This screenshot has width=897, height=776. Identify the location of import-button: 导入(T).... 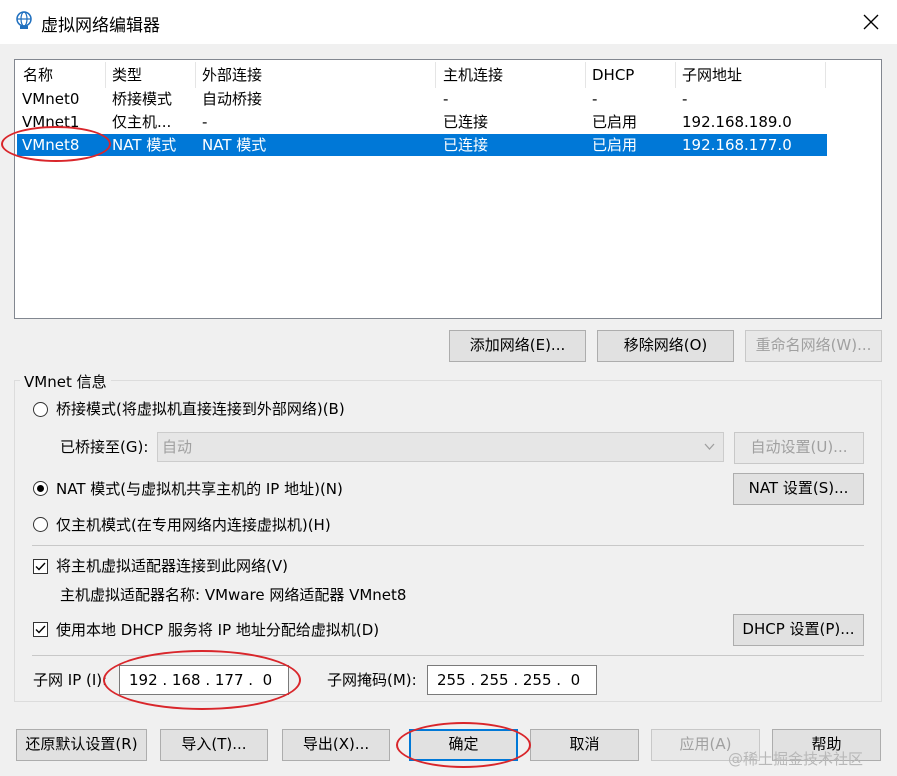
(214, 745).